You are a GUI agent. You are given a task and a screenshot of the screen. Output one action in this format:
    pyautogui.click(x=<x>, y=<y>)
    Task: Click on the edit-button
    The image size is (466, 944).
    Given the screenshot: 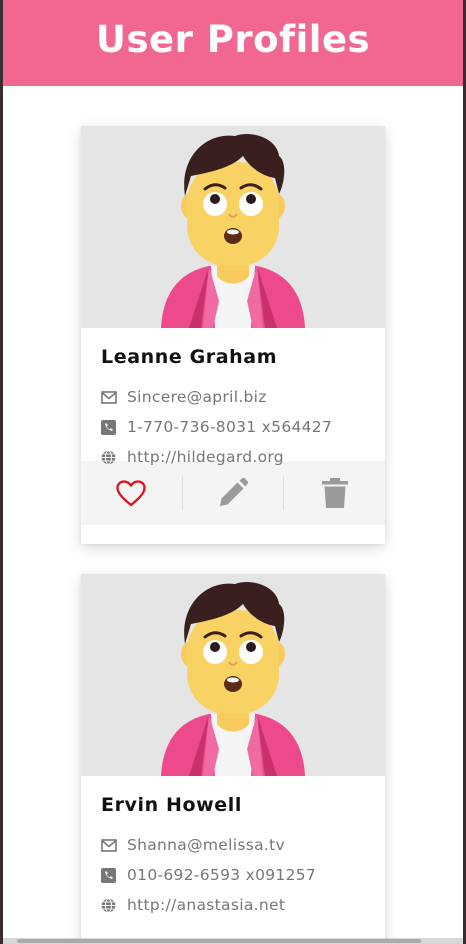 What is the action you would take?
    pyautogui.click(x=232, y=493)
    